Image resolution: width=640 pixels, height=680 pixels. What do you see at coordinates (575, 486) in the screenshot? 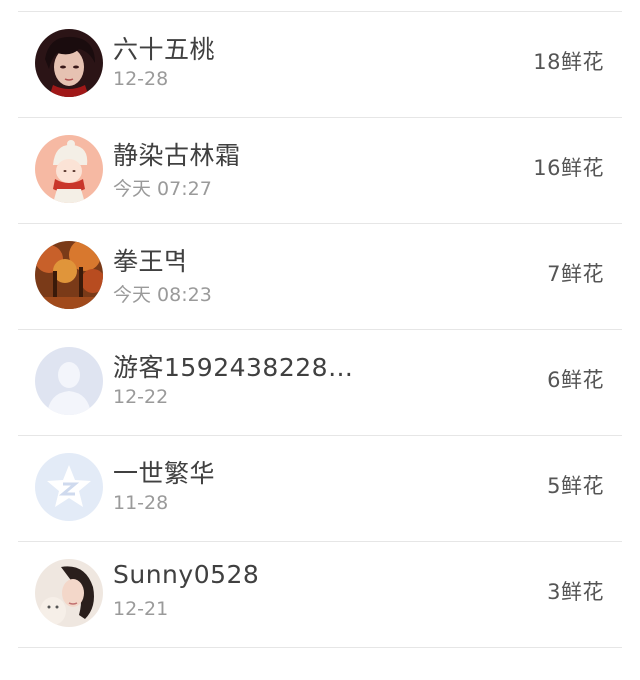
I see `flower-count: 5鲜花` at bounding box center [575, 486].